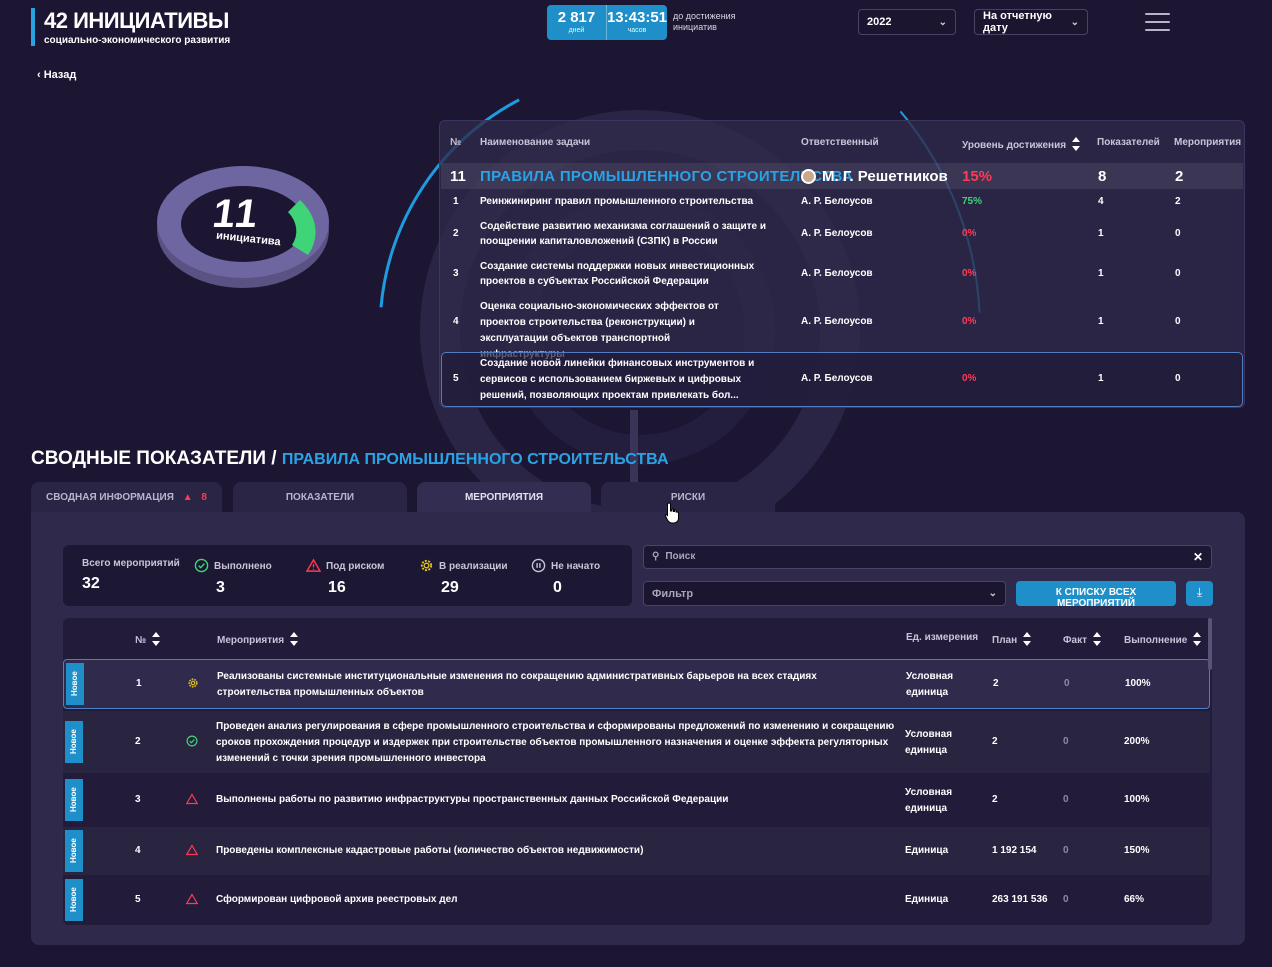 The image size is (1272, 967). Describe the element at coordinates (126, 497) in the screenshot. I see `tab-summary: СВОДНАЯ ИНФОРМАЦИЯ ▲ 8` at that location.